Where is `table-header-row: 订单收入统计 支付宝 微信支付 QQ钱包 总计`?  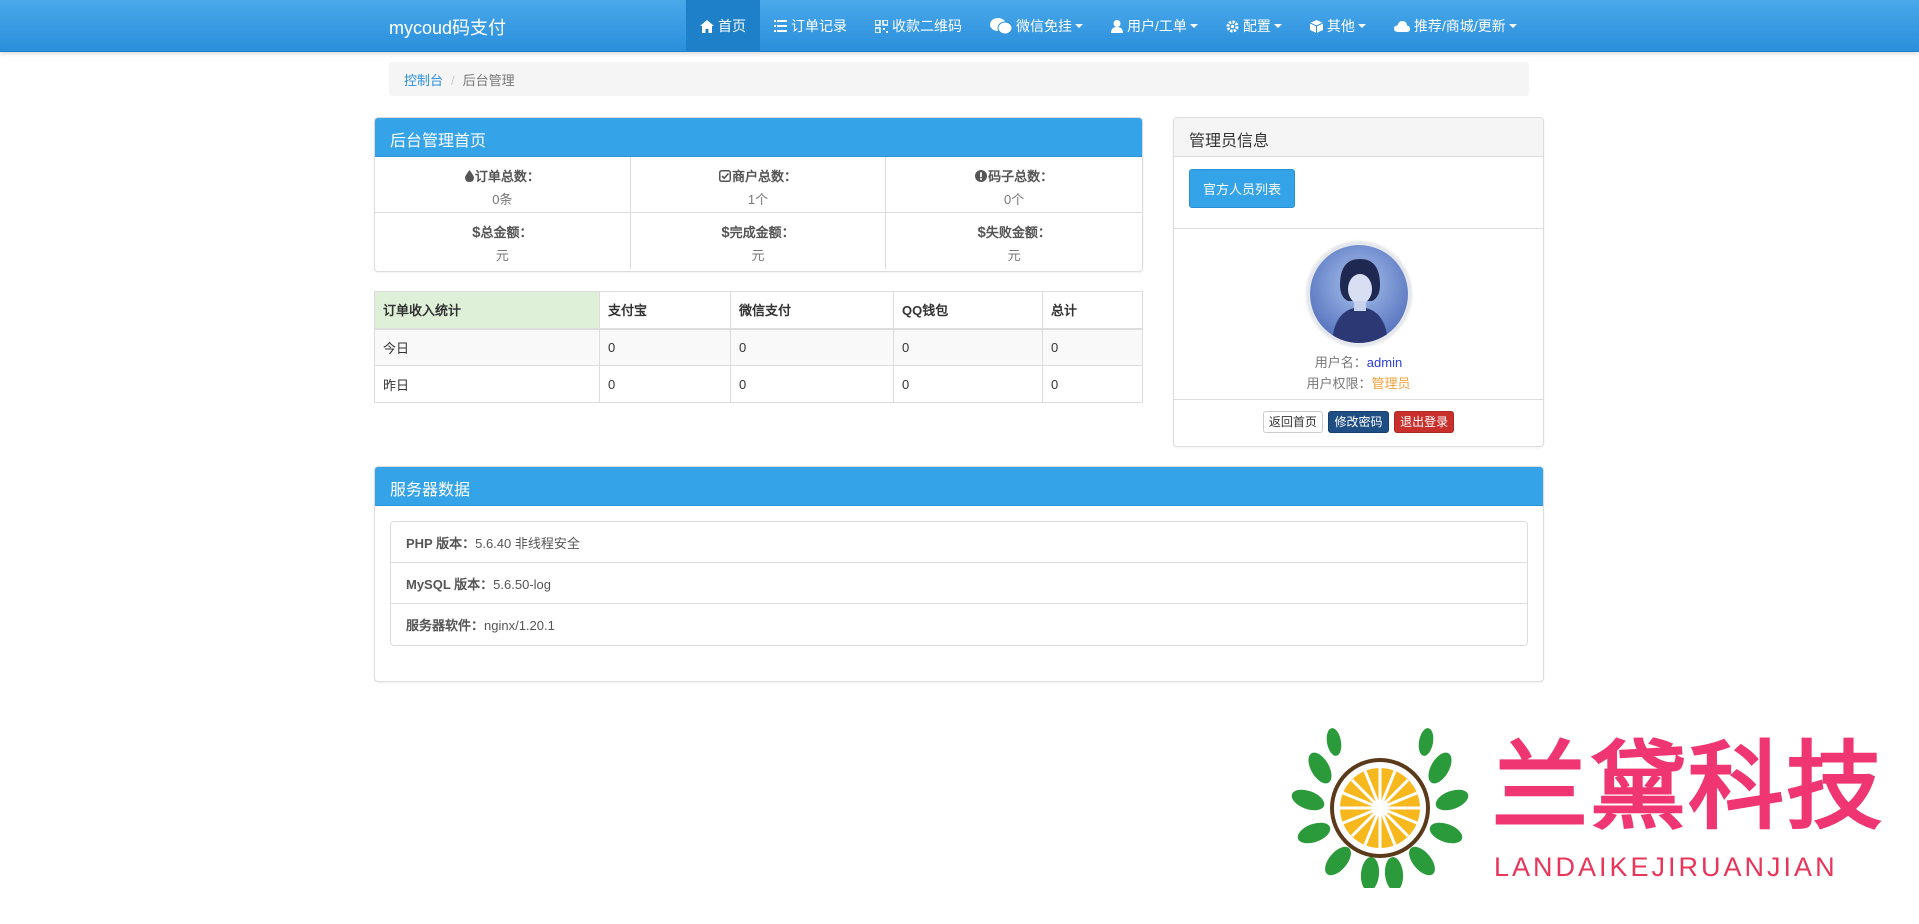
table-header-row: 订单收入统计 支付宝 微信支付 QQ钱包 总计 is located at coordinates (758, 310).